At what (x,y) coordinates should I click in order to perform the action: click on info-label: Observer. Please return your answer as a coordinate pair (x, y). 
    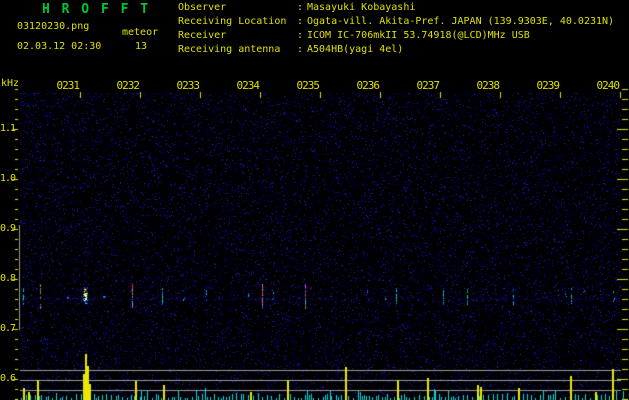
    Looking at the image, I should click on (202, 7).